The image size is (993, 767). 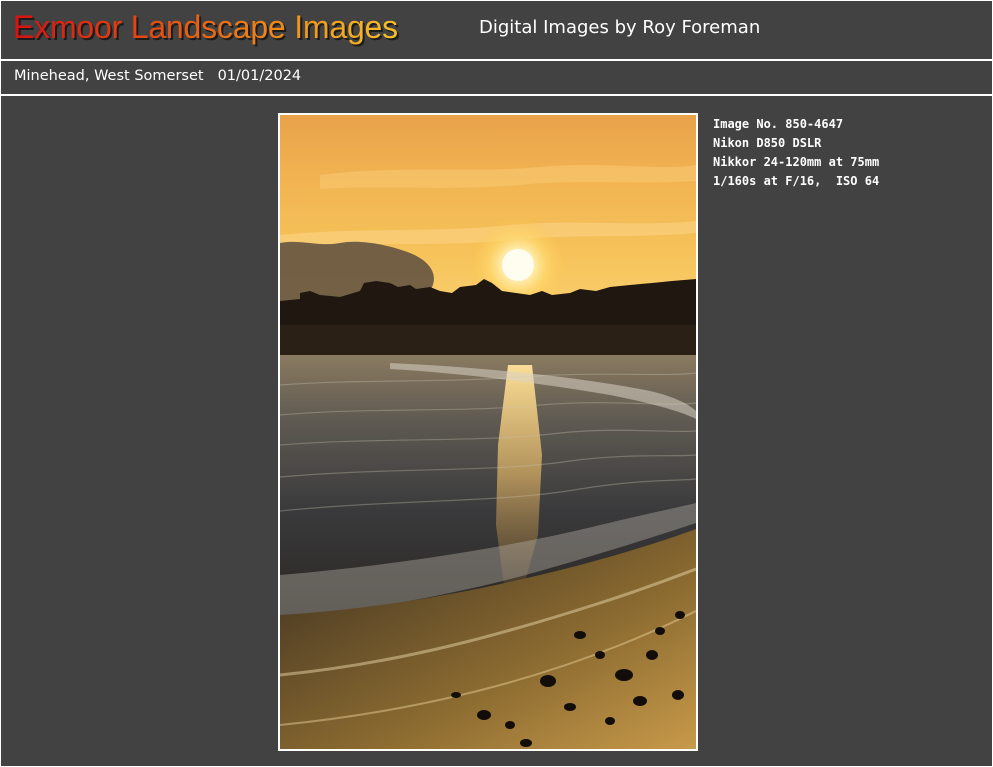 What do you see at coordinates (767, 143) in the screenshot?
I see `camera-info: Nikon D850 DSLR` at bounding box center [767, 143].